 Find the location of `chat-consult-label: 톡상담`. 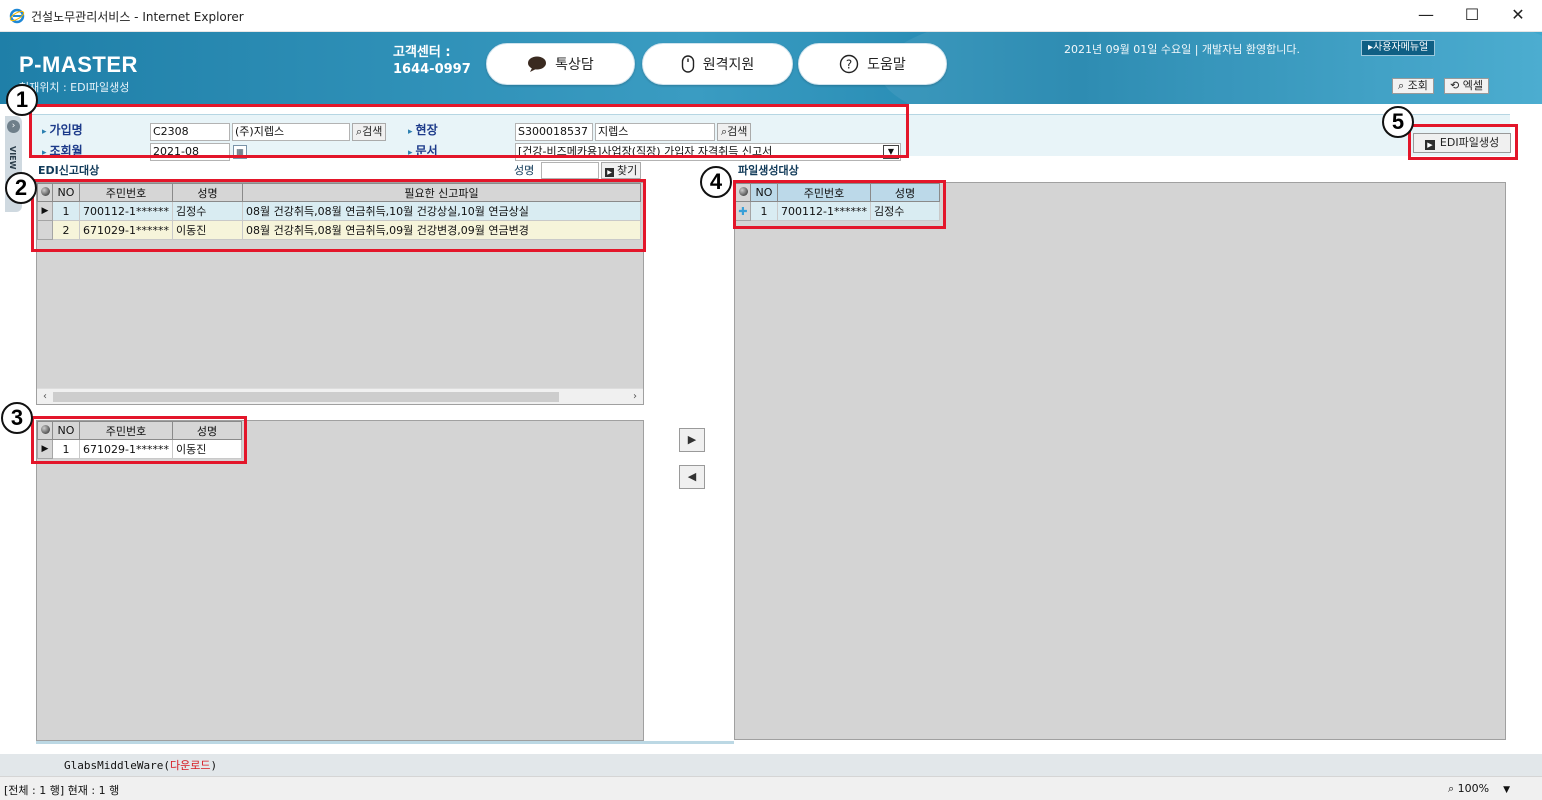

chat-consult-label: 톡상담 is located at coordinates (574, 65).